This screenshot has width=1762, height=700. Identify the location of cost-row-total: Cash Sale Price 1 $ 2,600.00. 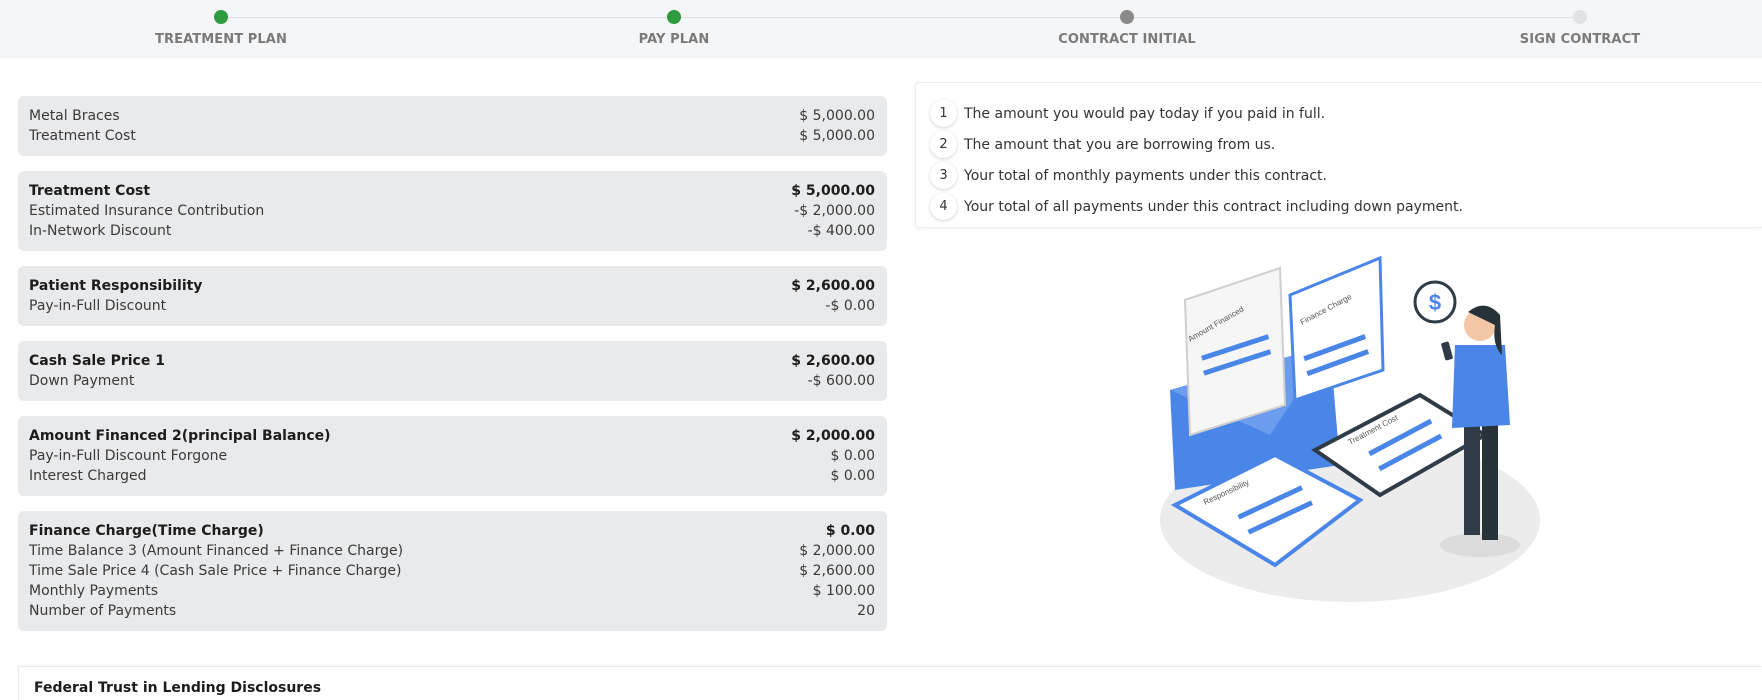
(452, 361).